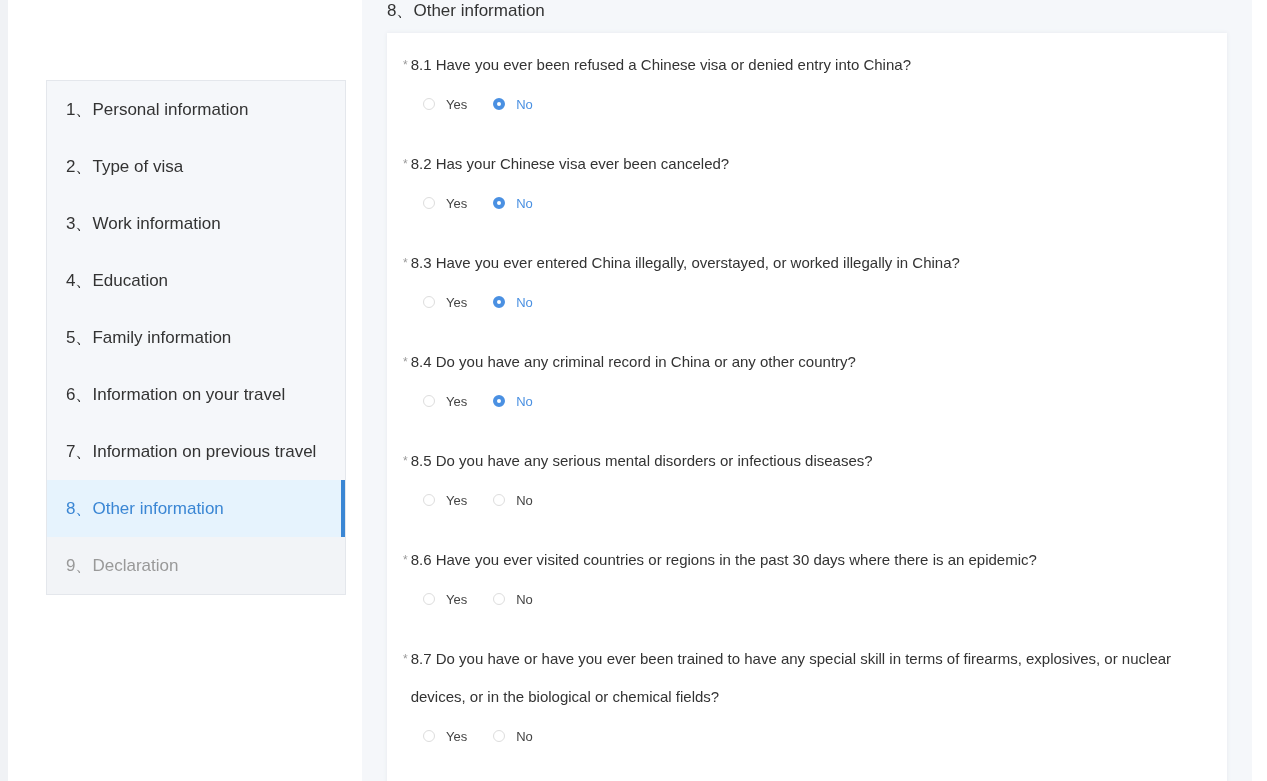 This screenshot has width=1267, height=781. I want to click on sidebar-item: 7、Information on previous travel, so click(196, 451).